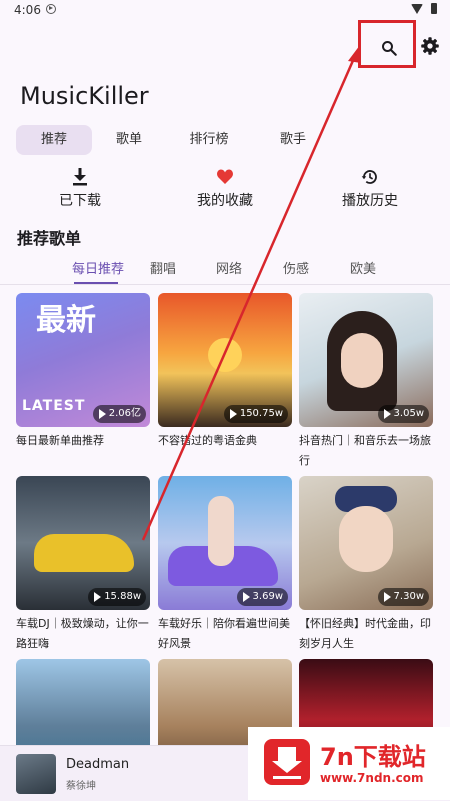 This screenshot has width=450, height=801. Describe the element at coordinates (81, 786) in the screenshot. I see `song-artist: 蔡徐坤` at that location.